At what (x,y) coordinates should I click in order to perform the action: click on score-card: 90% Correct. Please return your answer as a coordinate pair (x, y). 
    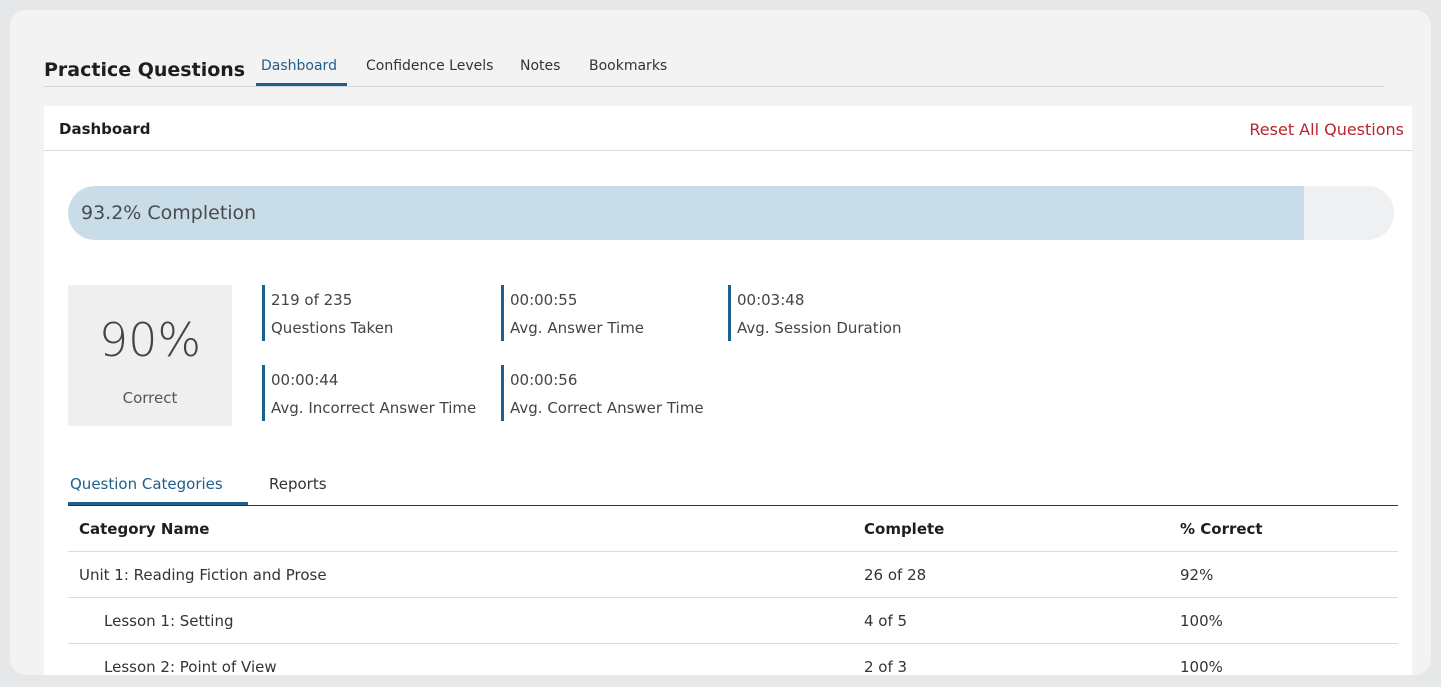
    Looking at the image, I should click on (150, 355).